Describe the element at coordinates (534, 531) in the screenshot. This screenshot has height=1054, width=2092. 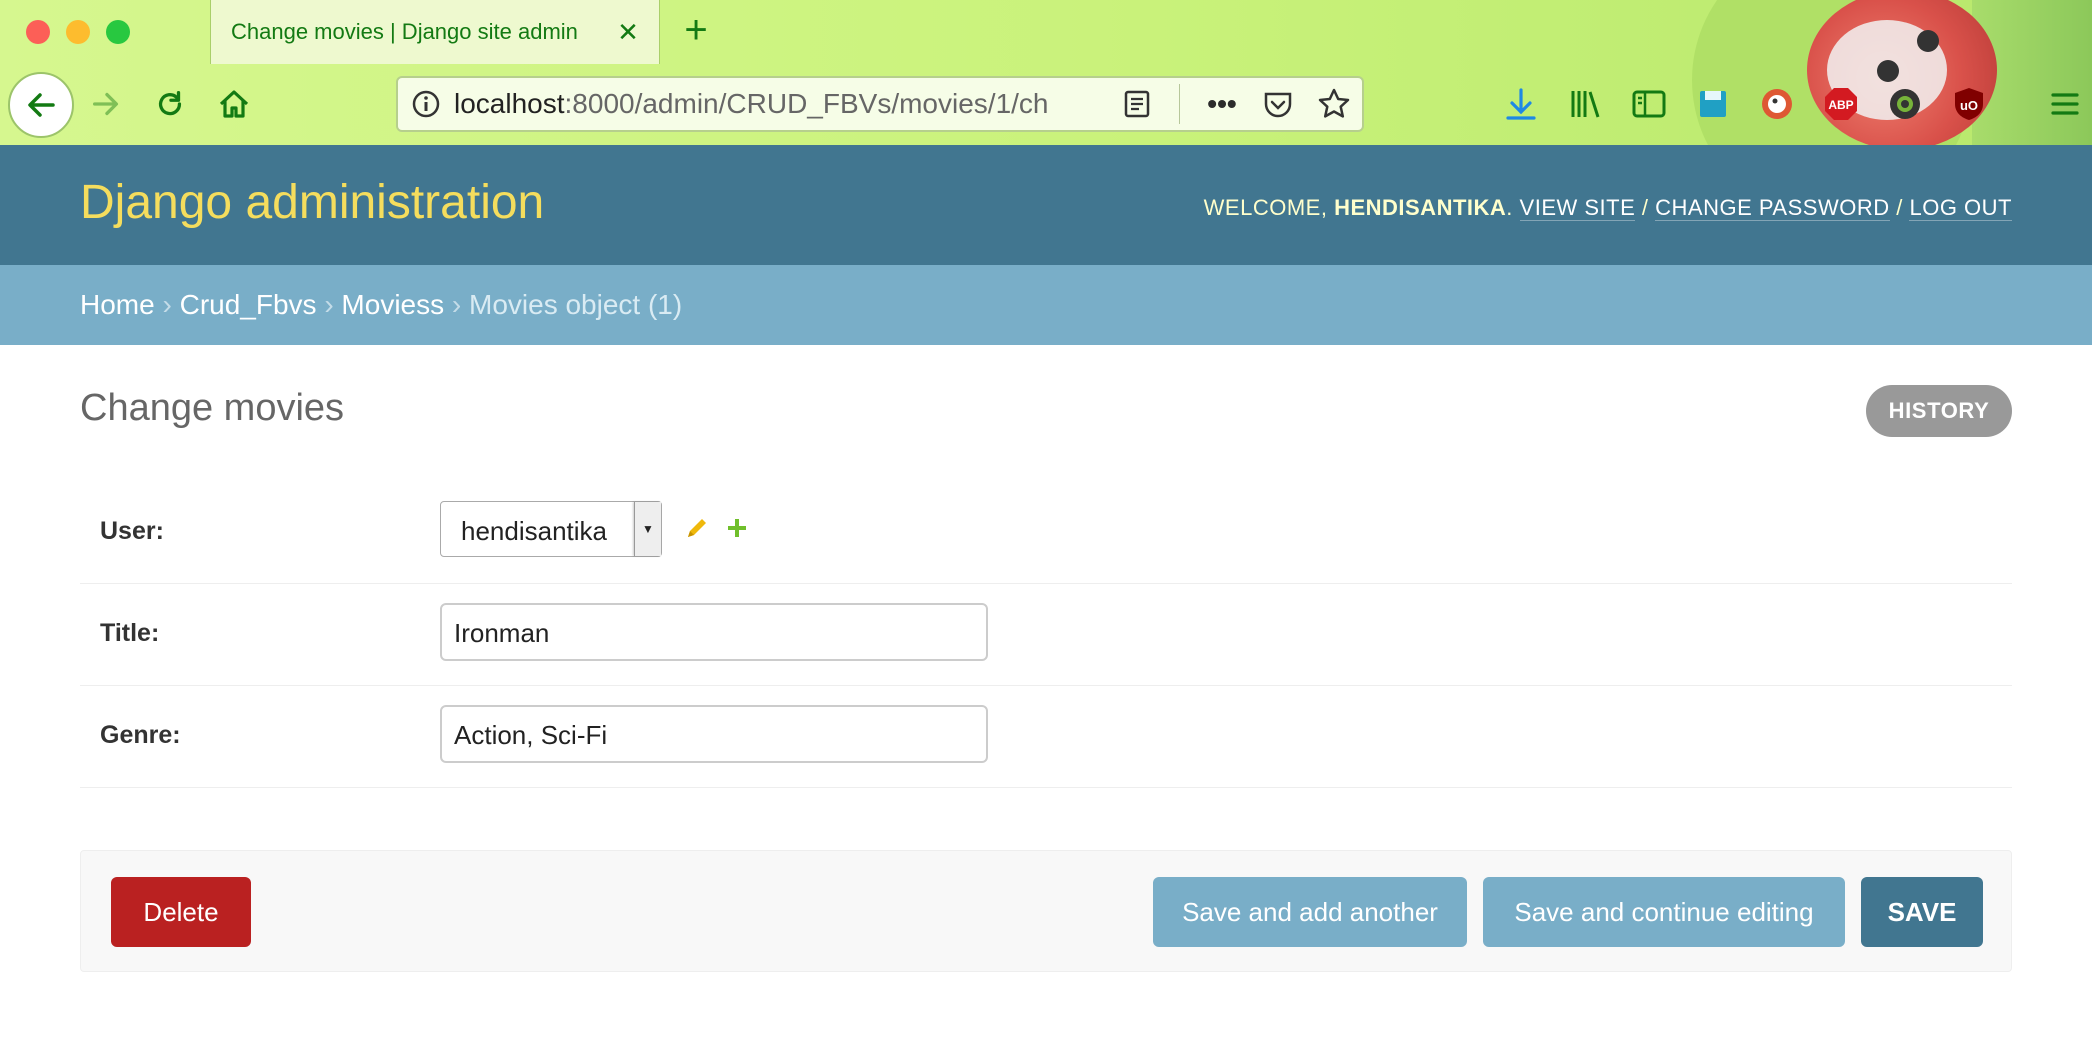
I see `user-select-value: hendisantika` at that location.